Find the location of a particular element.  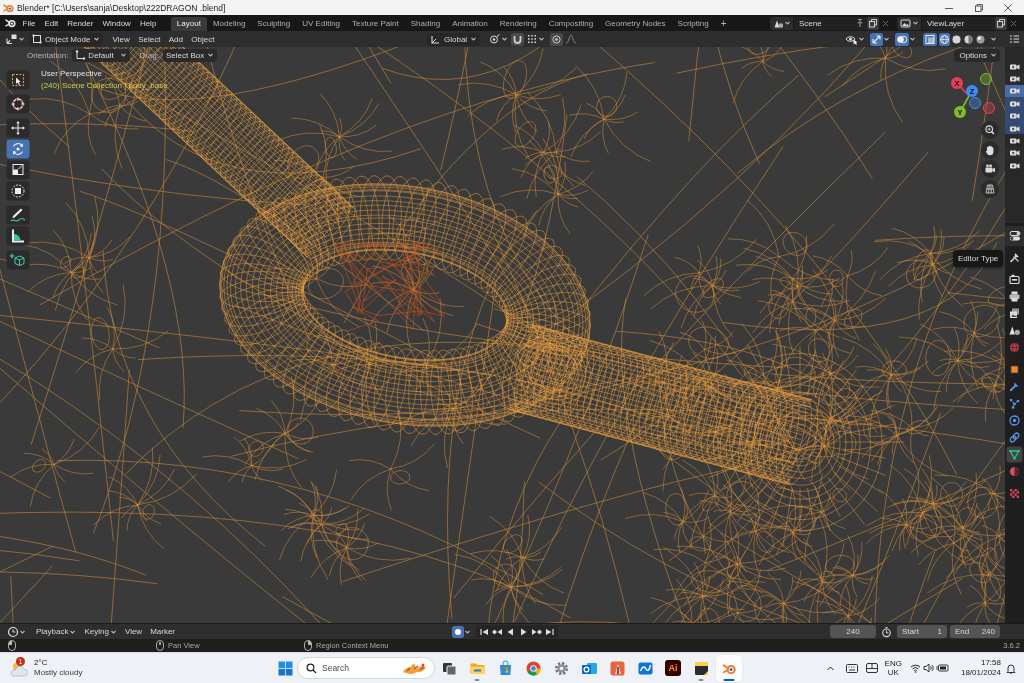

move-icon is located at coordinates (18, 128).